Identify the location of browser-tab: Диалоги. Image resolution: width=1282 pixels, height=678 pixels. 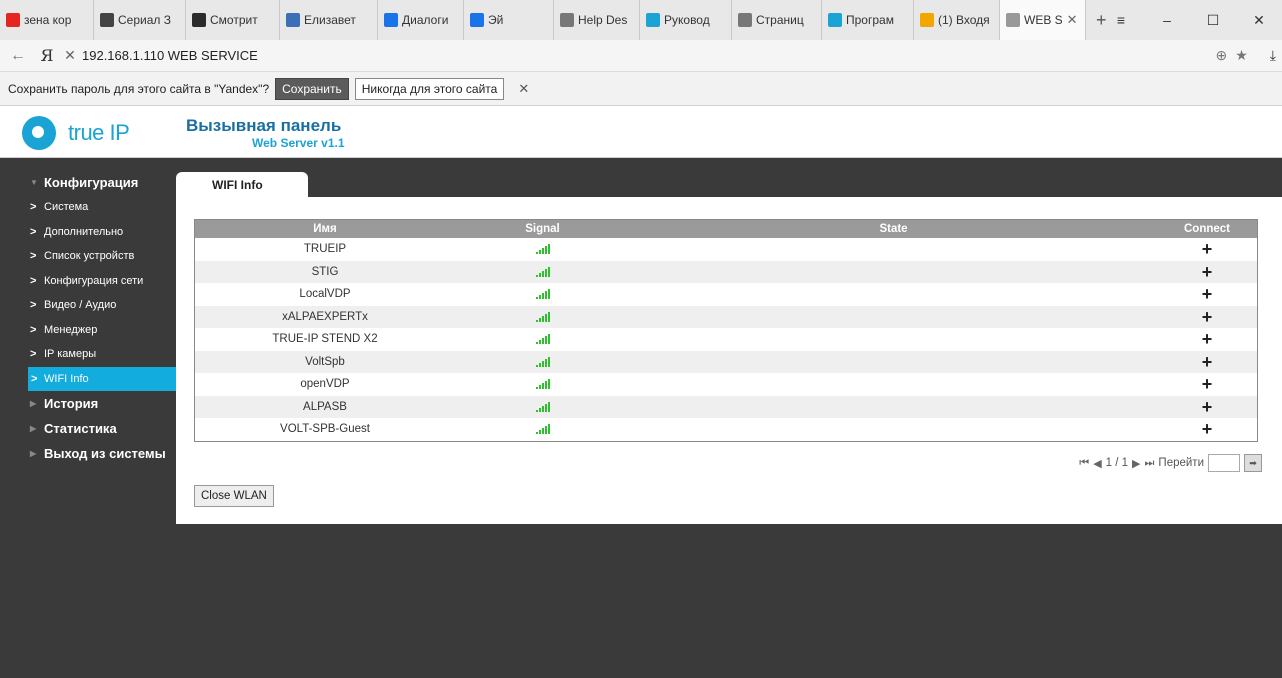
(421, 20).